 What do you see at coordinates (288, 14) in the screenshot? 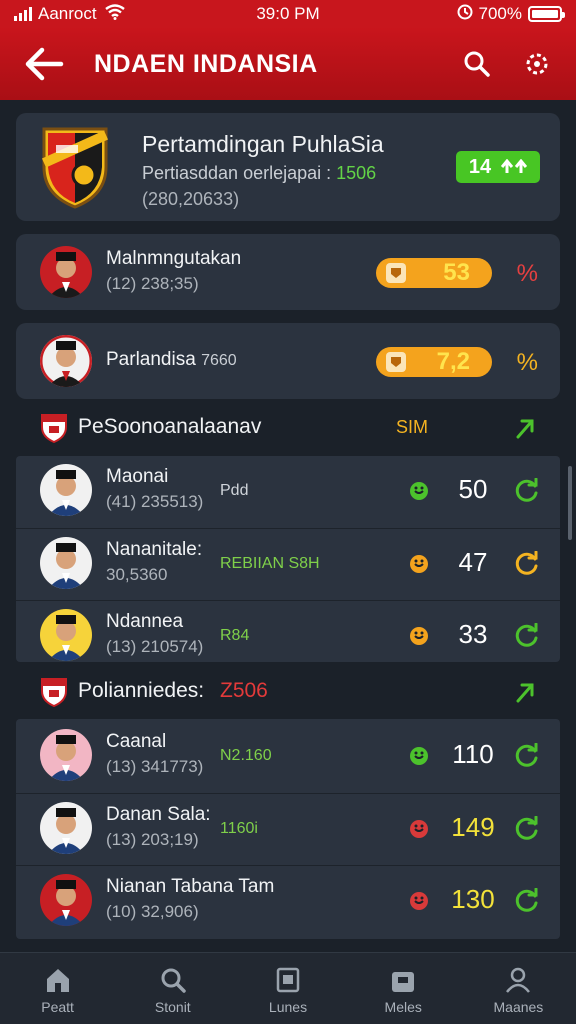
I see `status-bar: Aanroct 39:0 PM 700%` at bounding box center [288, 14].